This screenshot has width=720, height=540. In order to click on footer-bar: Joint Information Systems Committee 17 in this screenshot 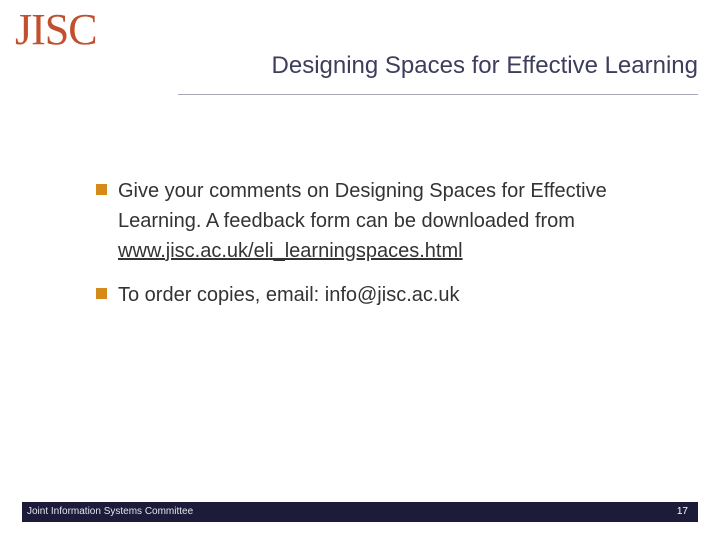, I will do `click(360, 512)`.